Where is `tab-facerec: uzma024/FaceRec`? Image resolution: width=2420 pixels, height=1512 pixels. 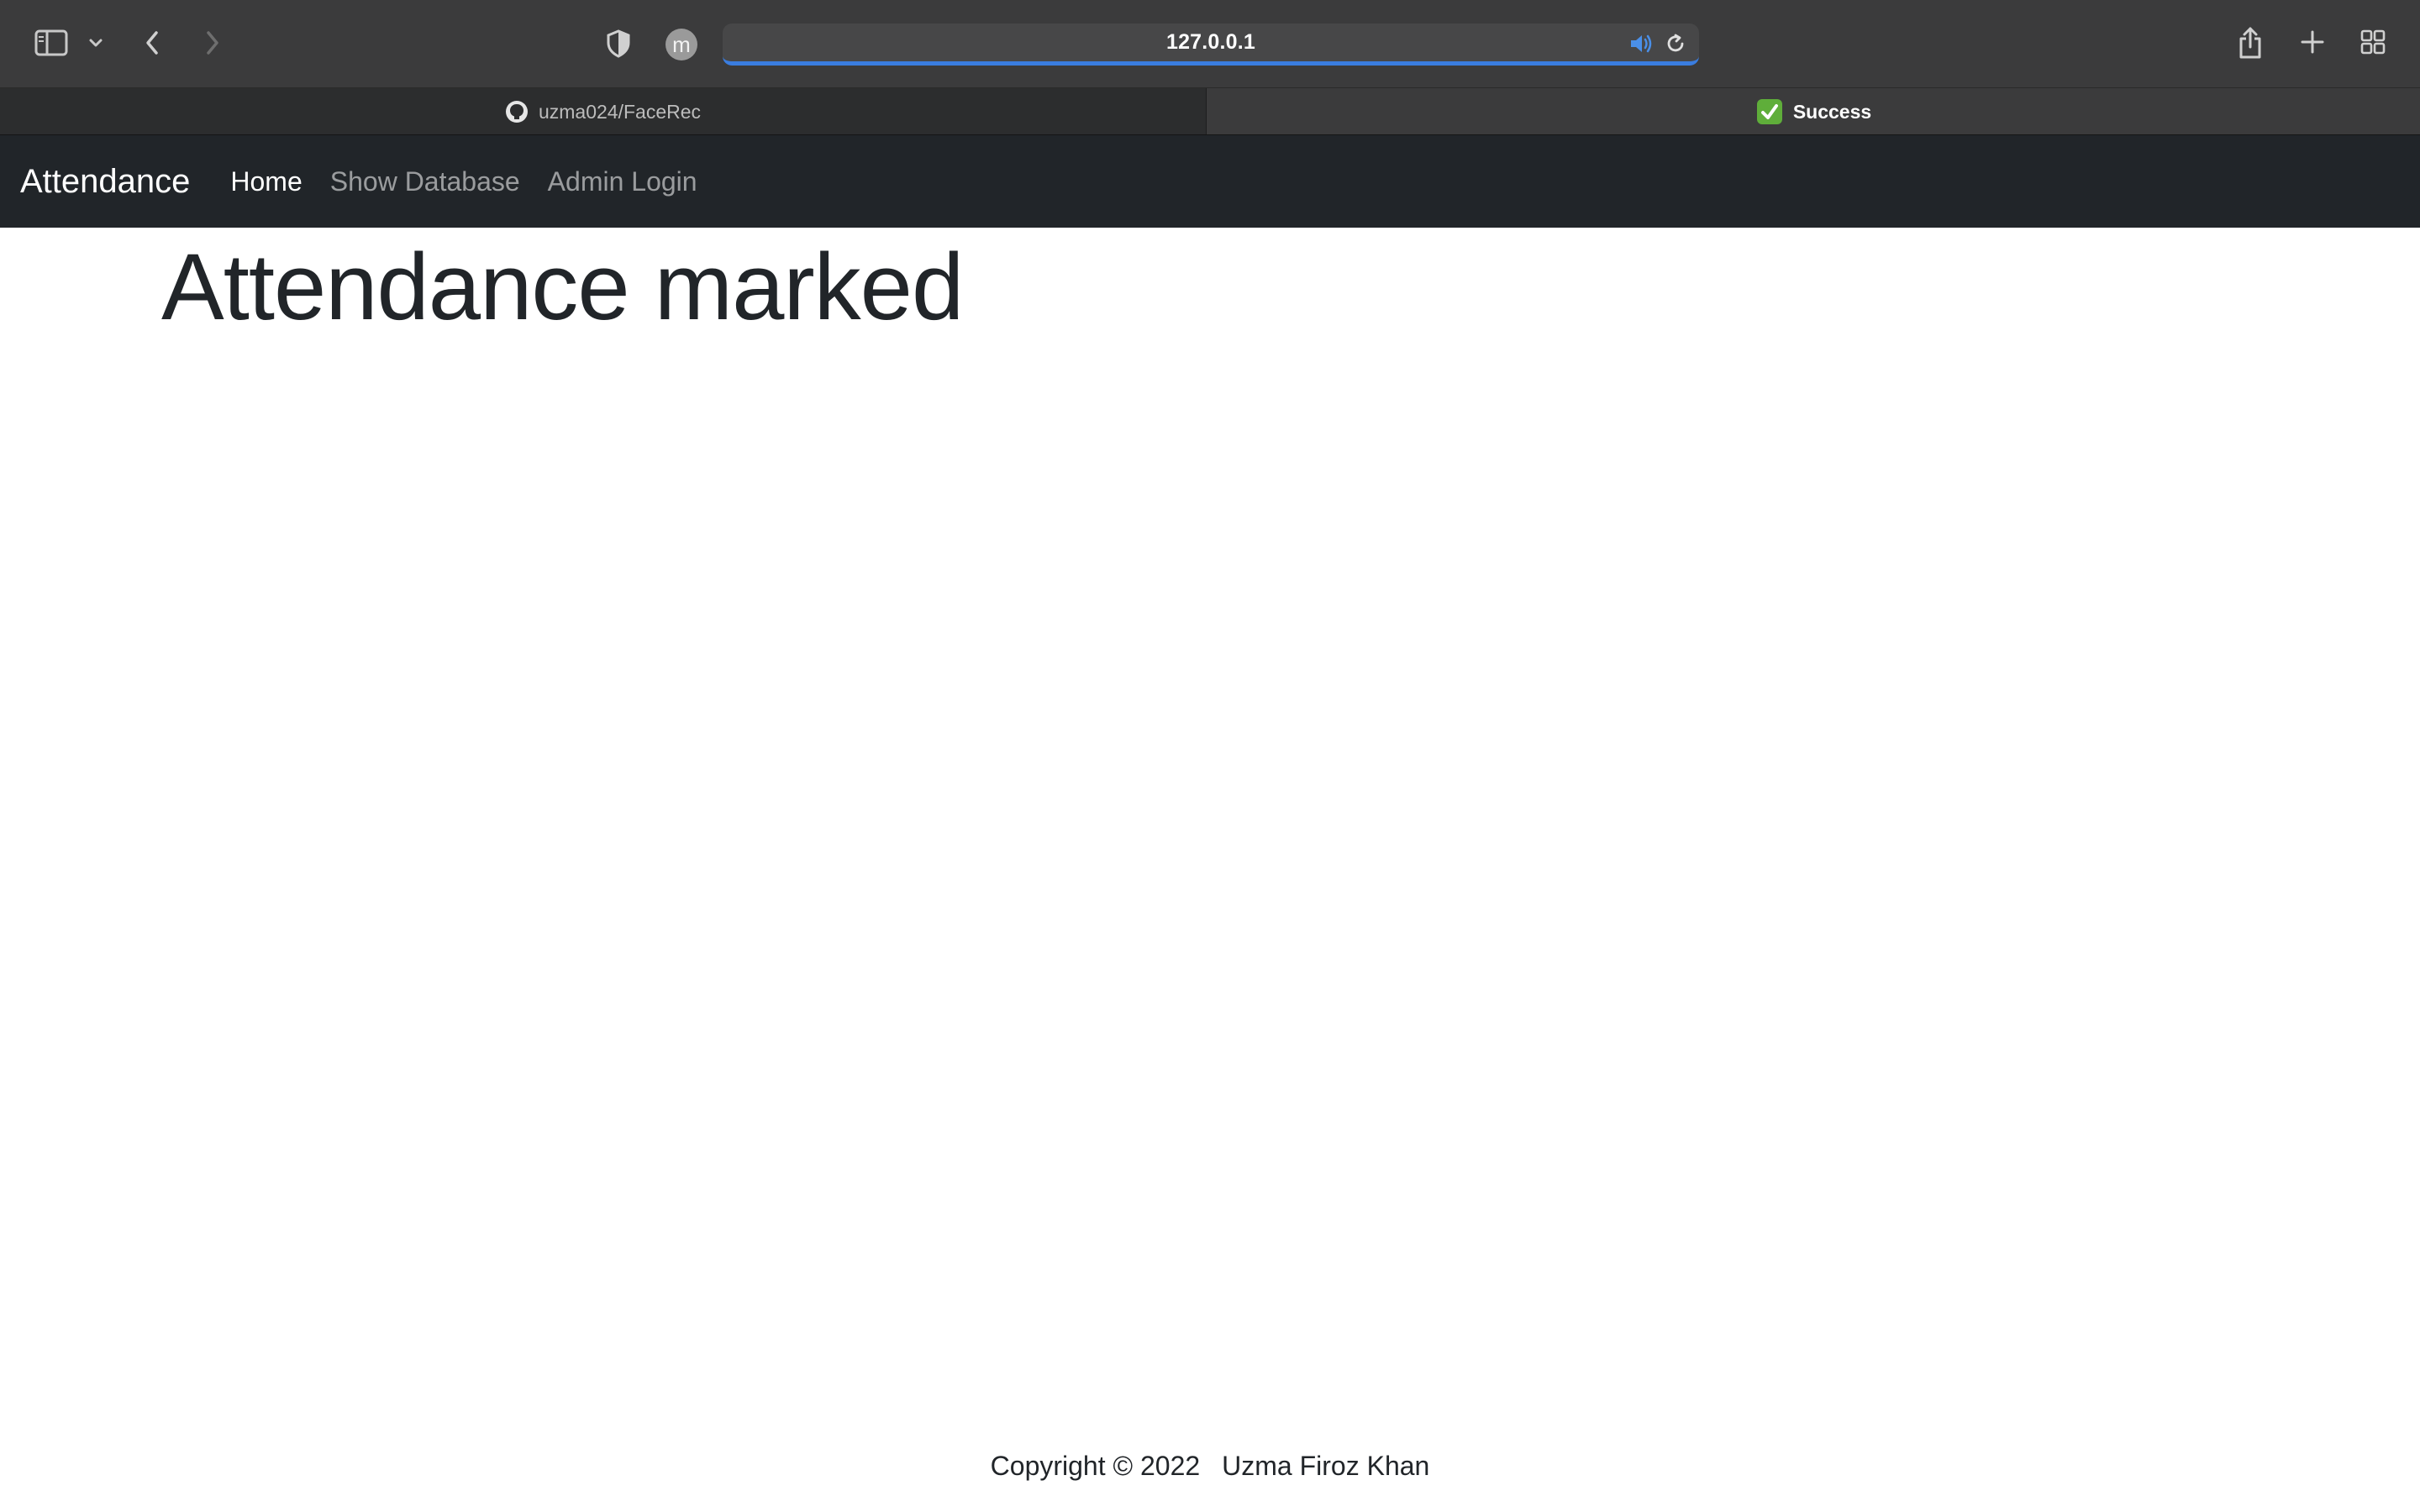
tab-facerec: uzma024/FaceRec is located at coordinates (603, 111).